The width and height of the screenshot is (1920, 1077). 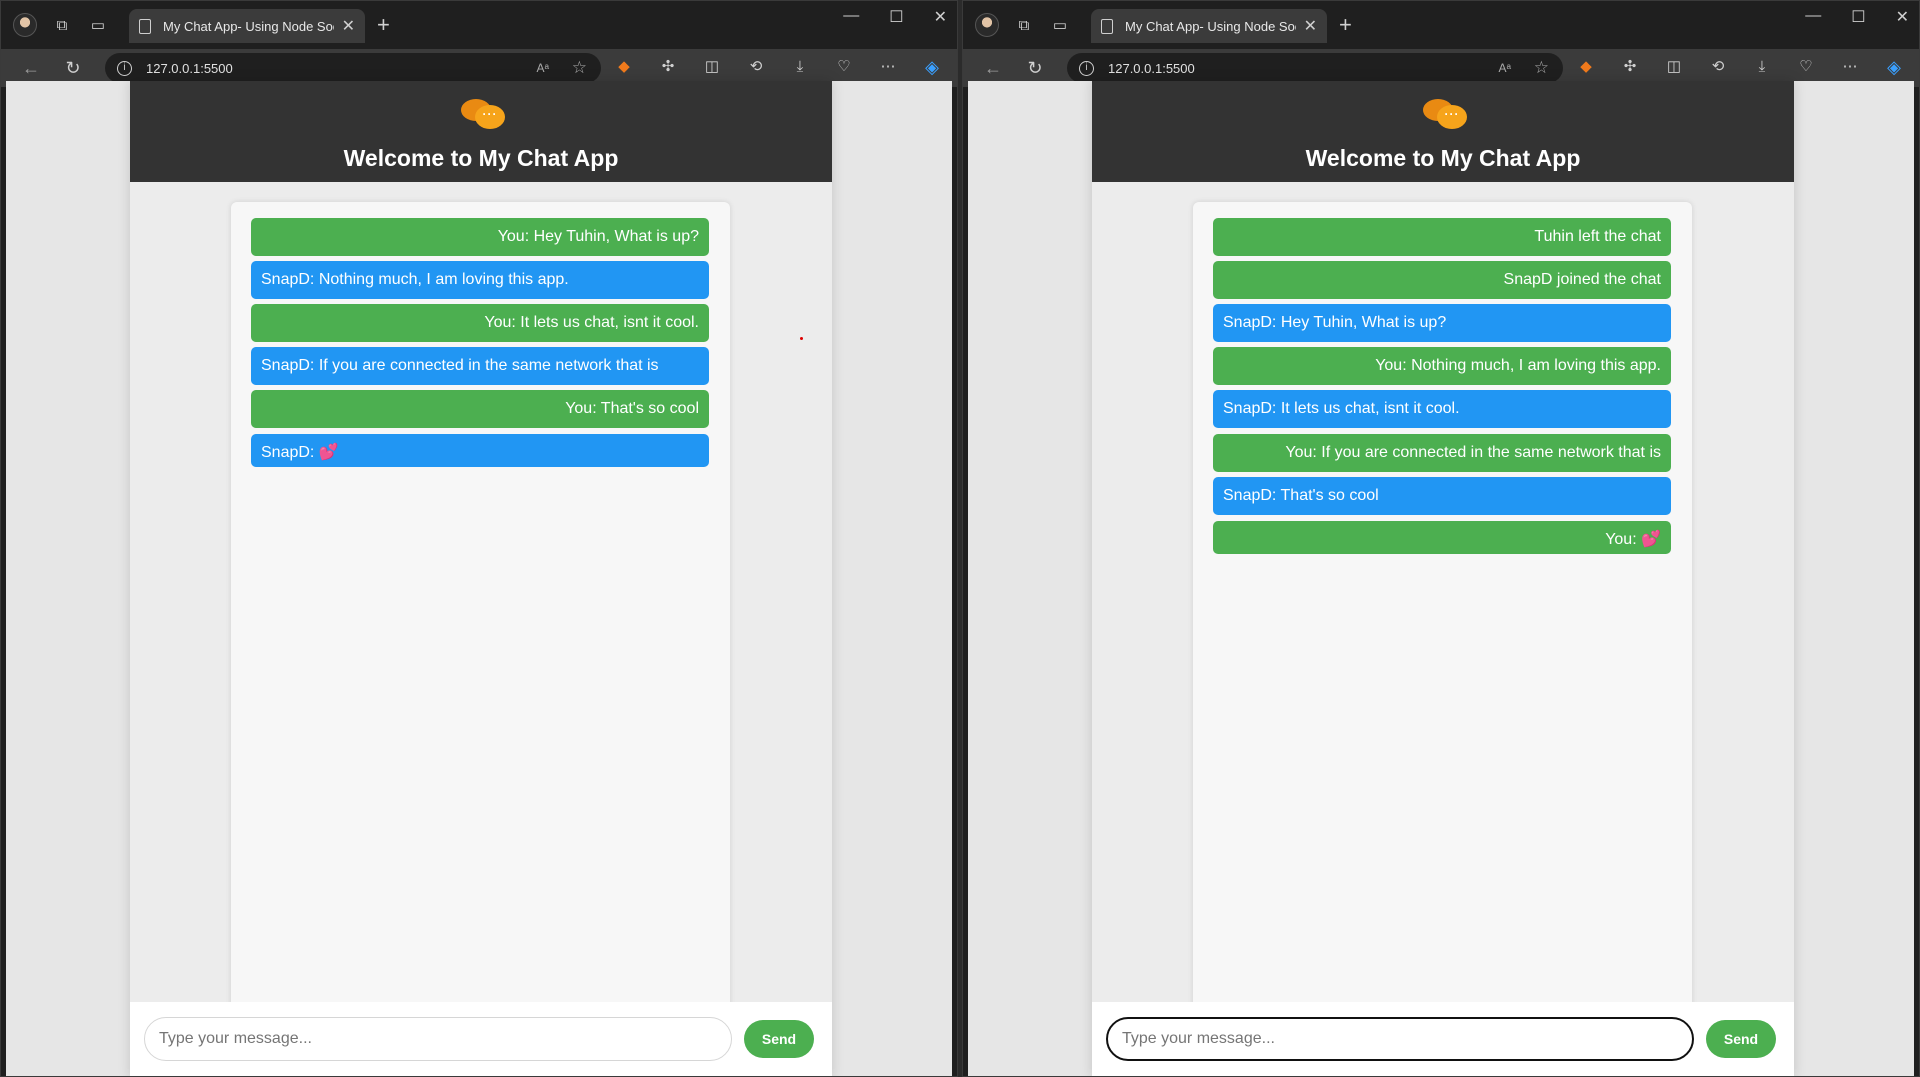 I want to click on chat-message: You: Nothing much, I am loving this app., so click(x=1442, y=366).